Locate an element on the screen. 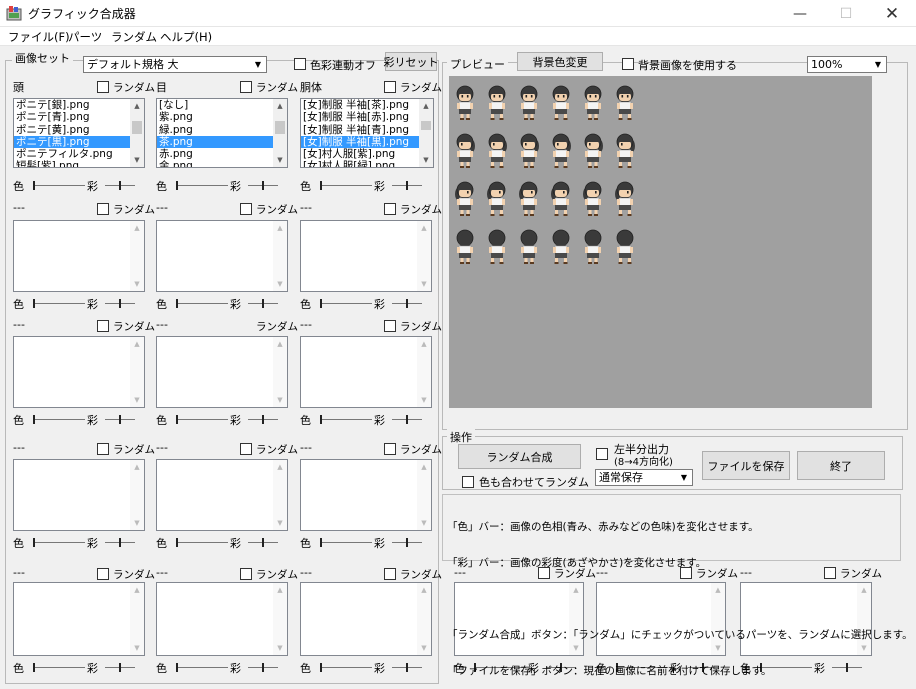  color-random-checkbox is located at coordinates (468, 482).